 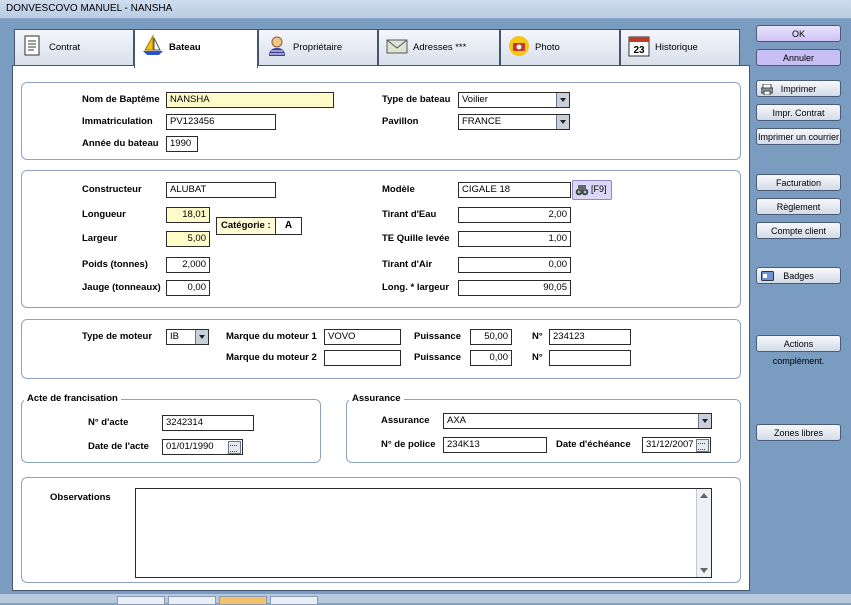 I want to click on modele-lookup-button: [F9], so click(x=592, y=190).